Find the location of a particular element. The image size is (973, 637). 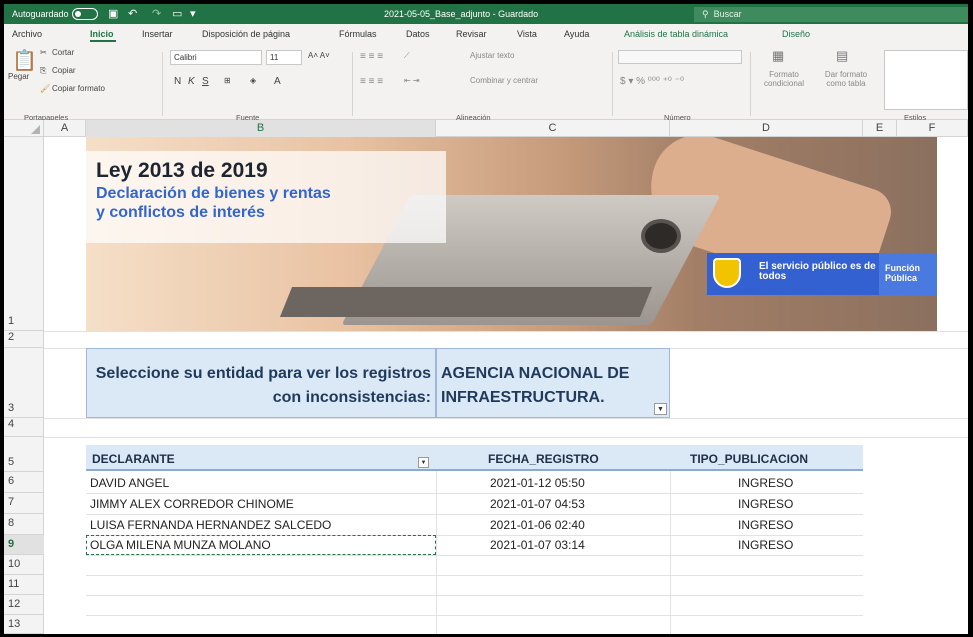

tab-vista: Vista is located at coordinates (527, 34).